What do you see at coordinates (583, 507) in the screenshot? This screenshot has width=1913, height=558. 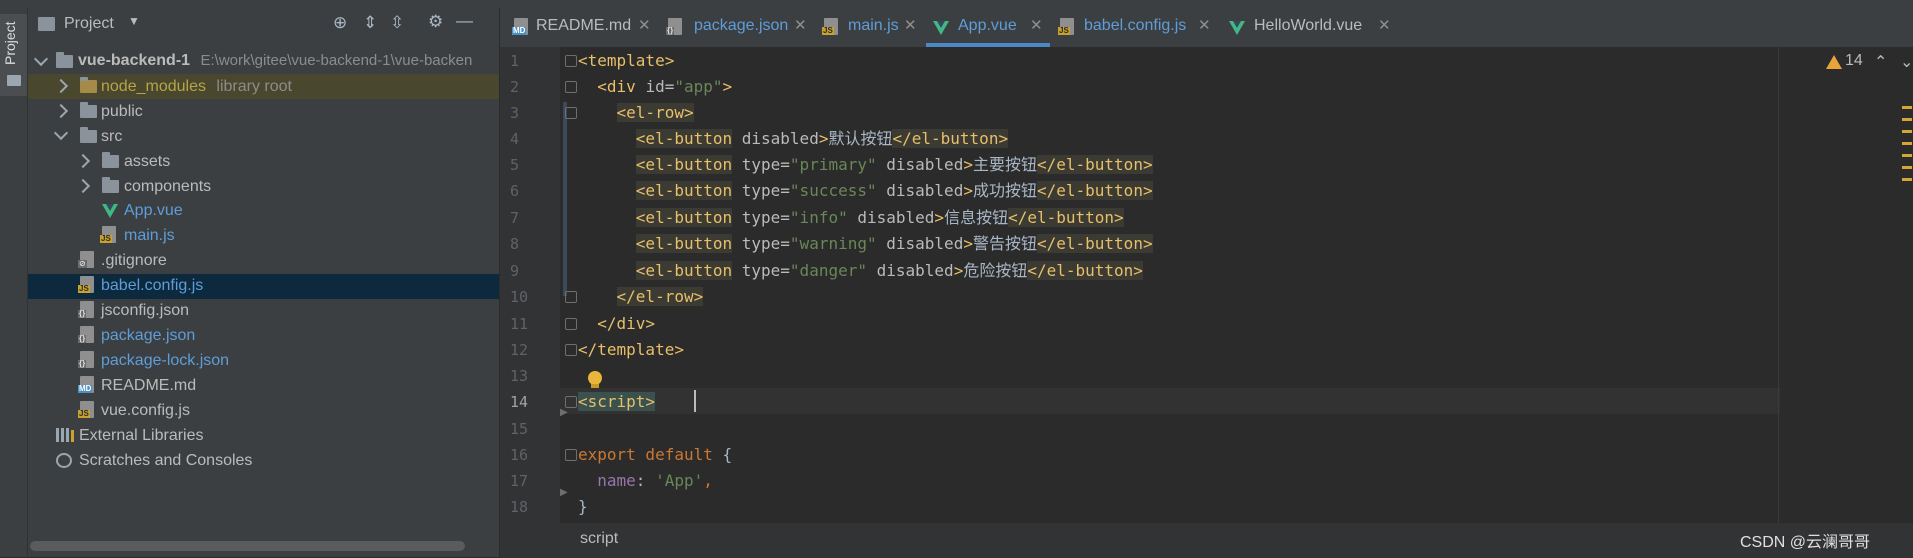 I see `code-line-18: }` at bounding box center [583, 507].